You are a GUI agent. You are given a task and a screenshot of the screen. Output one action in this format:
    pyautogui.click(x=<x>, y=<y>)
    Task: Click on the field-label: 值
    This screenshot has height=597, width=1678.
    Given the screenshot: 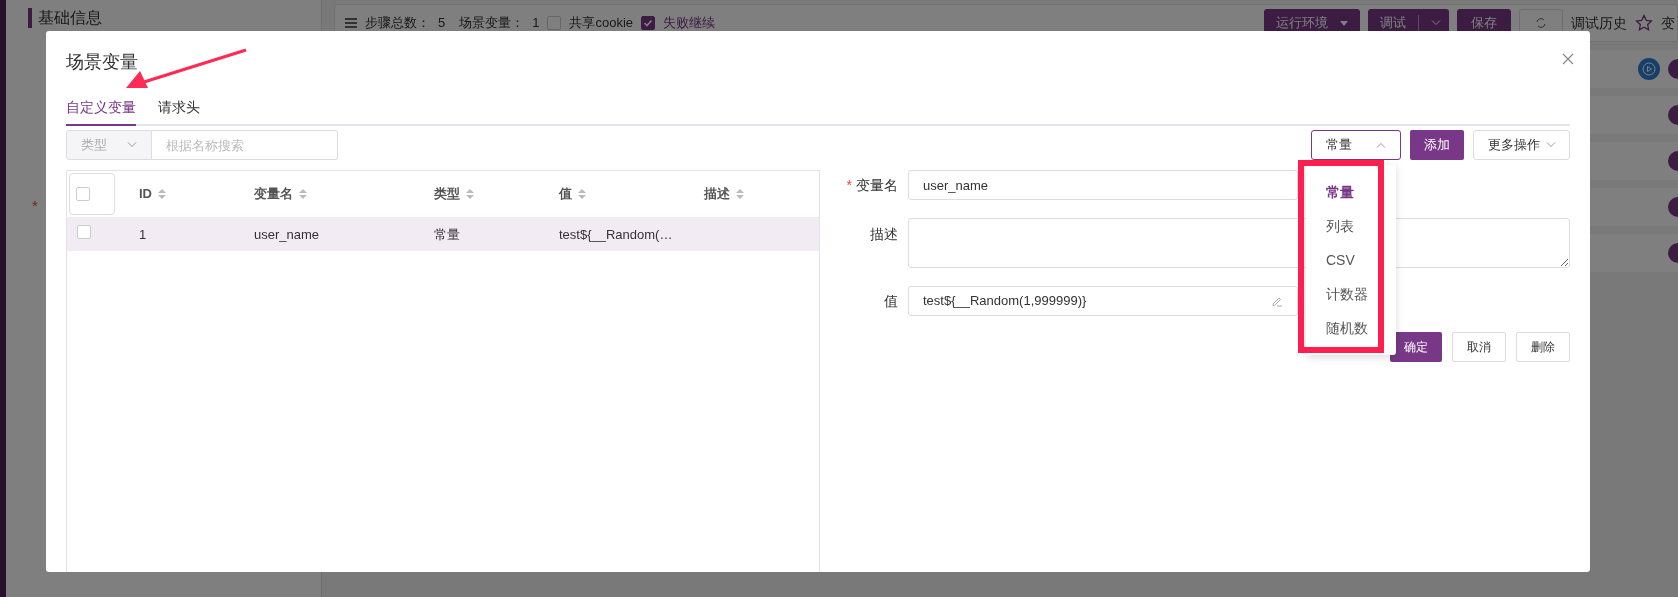 What is the action you would take?
    pyautogui.click(x=891, y=300)
    